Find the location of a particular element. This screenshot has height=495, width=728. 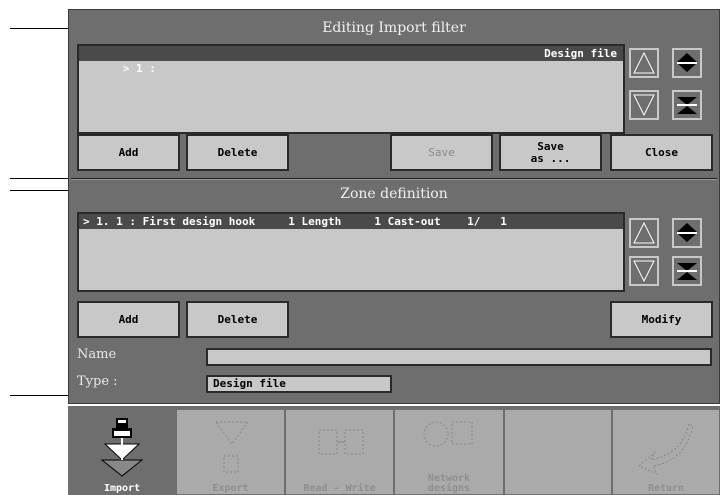

delete-zone-button: Delete is located at coordinates (237, 319).